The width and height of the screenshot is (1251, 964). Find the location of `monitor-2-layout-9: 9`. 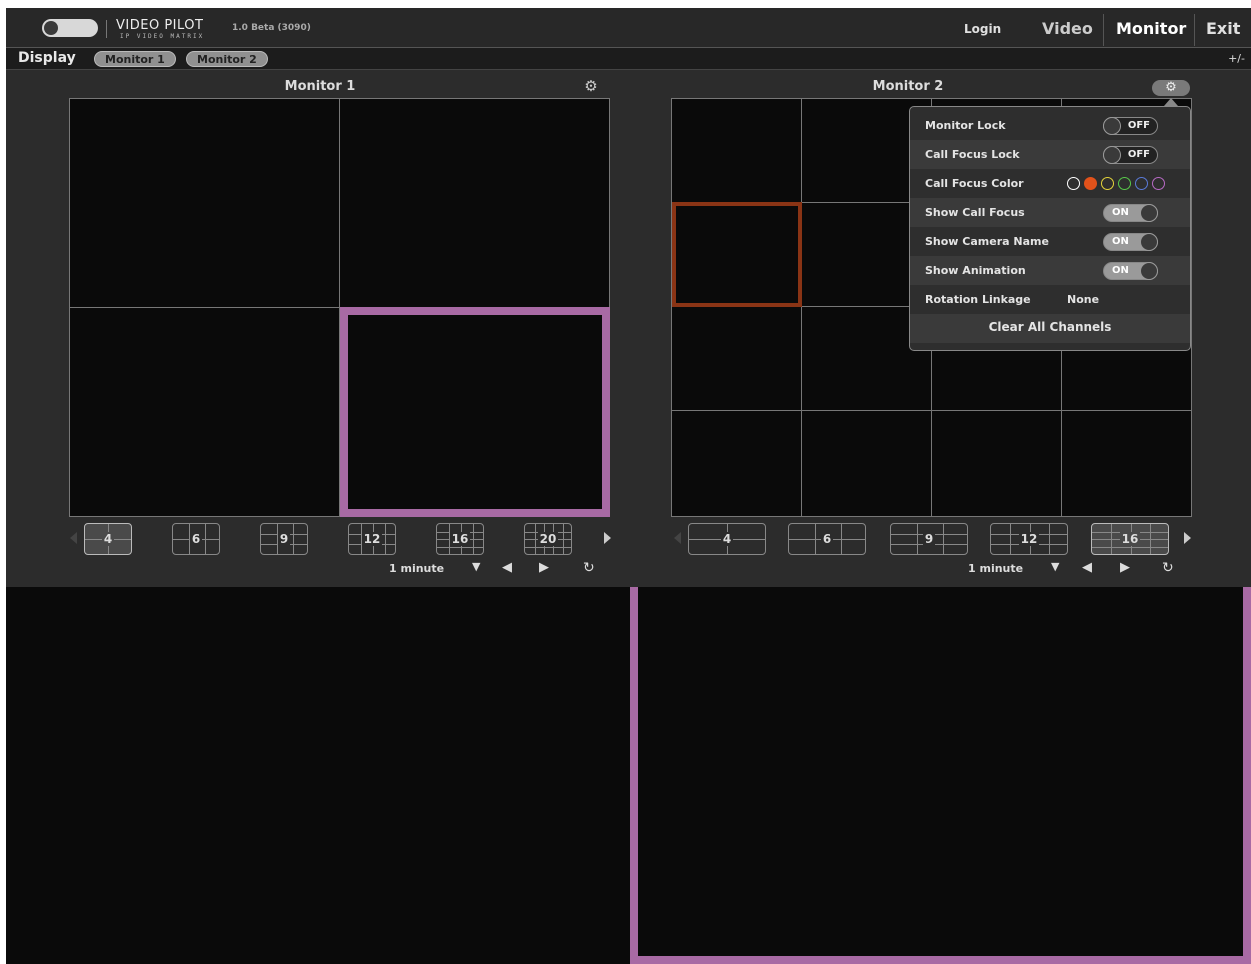

monitor-2-layout-9: 9 is located at coordinates (929, 539).